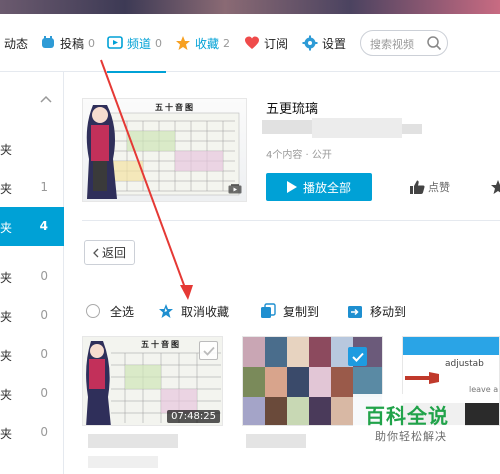 The height and width of the screenshot is (474, 500). I want to click on play-all-button: 播放全部, so click(319, 187).